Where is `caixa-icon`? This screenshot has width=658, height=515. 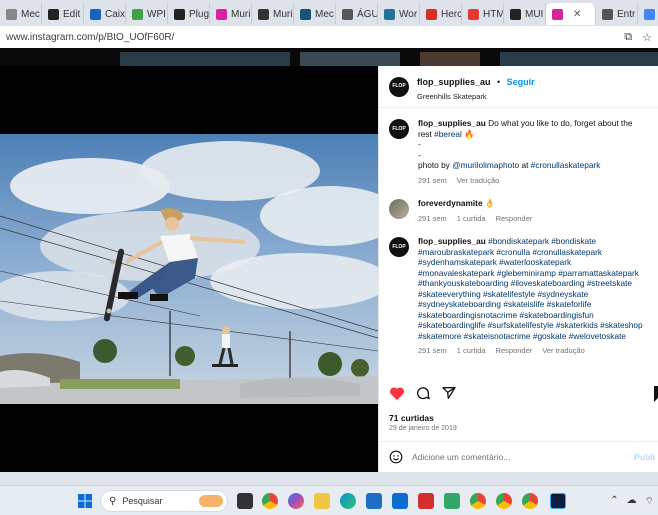 caixa-icon is located at coordinates (95, 14).